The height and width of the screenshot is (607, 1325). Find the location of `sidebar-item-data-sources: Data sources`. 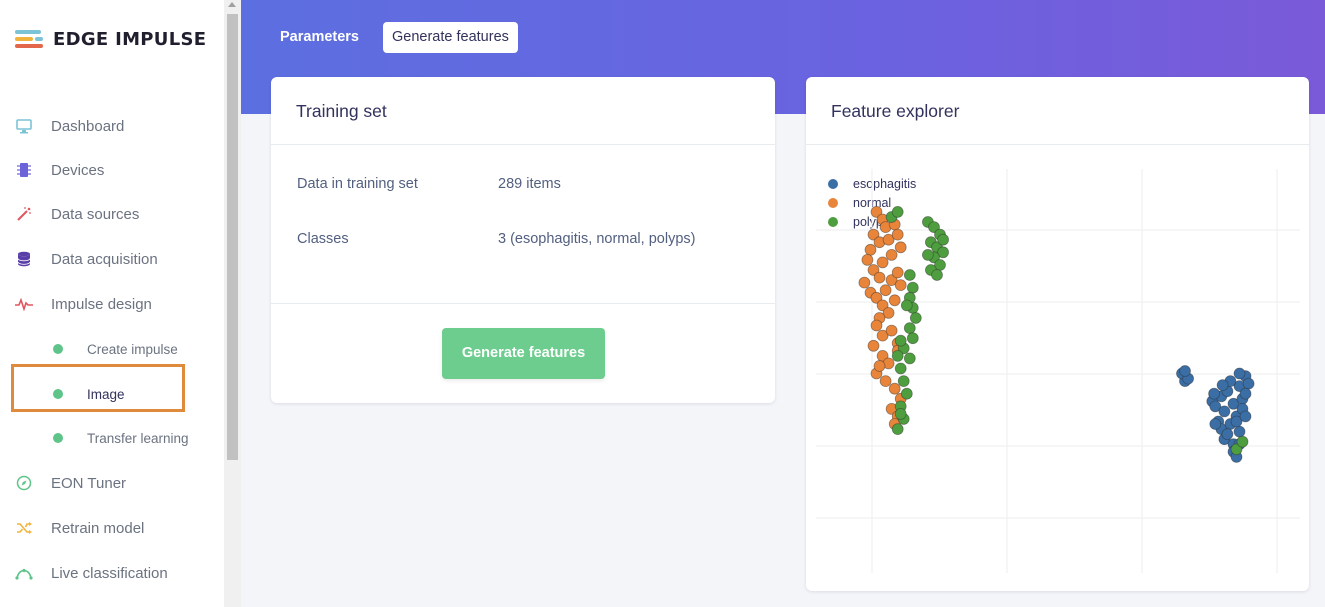

sidebar-item-data-sources: Data sources is located at coordinates (112, 214).